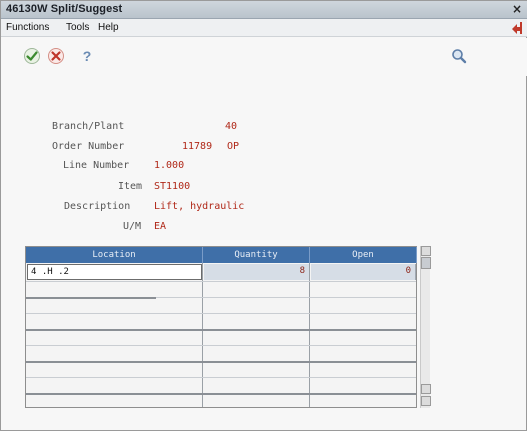 The width and height of the screenshot is (527, 431). What do you see at coordinates (264, 28) in the screenshot?
I see `menu-bar: Functions Tools Help` at bounding box center [264, 28].